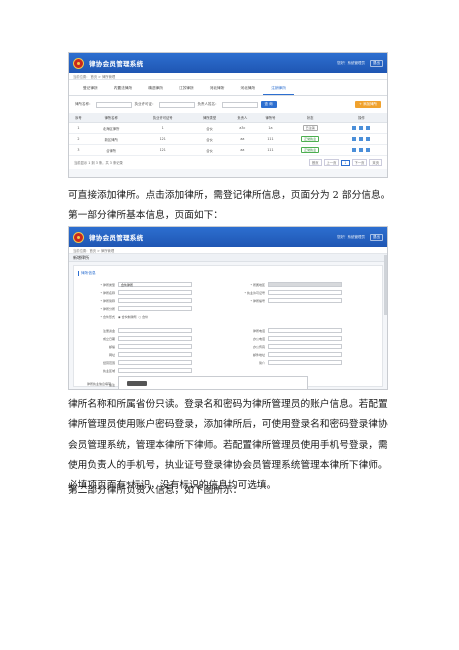 The height and width of the screenshot is (650, 459). Describe the element at coordinates (186, 89) in the screenshot. I see `tab-4: 江苏律所` at that location.